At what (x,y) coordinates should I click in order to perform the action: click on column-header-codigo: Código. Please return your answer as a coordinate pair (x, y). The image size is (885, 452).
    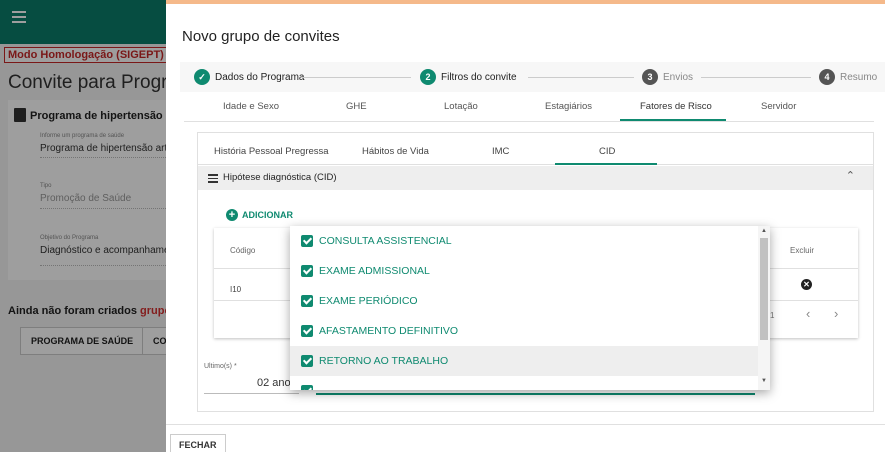
    Looking at the image, I should click on (243, 250).